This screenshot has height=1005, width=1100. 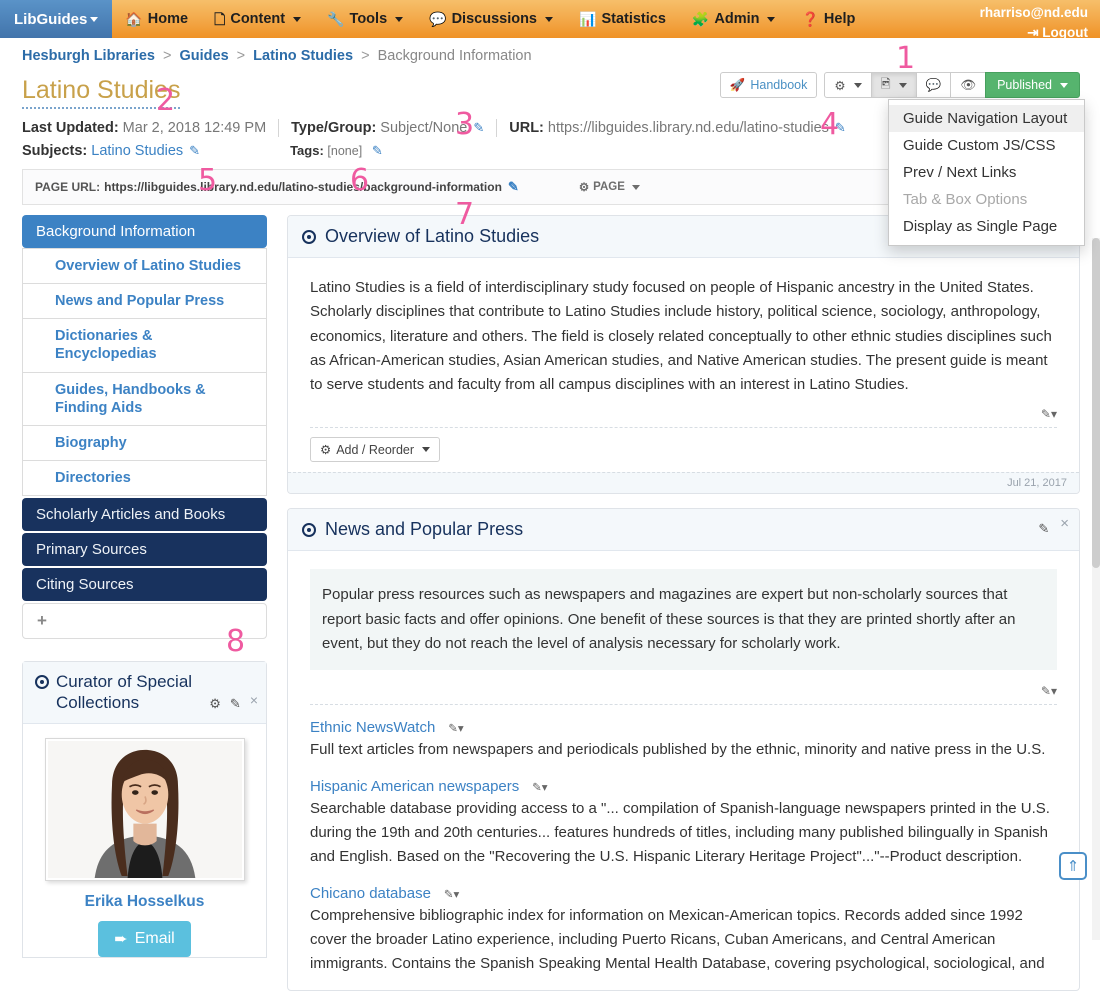 I want to click on sidebar-item-background-information: Background Information, so click(x=144, y=231).